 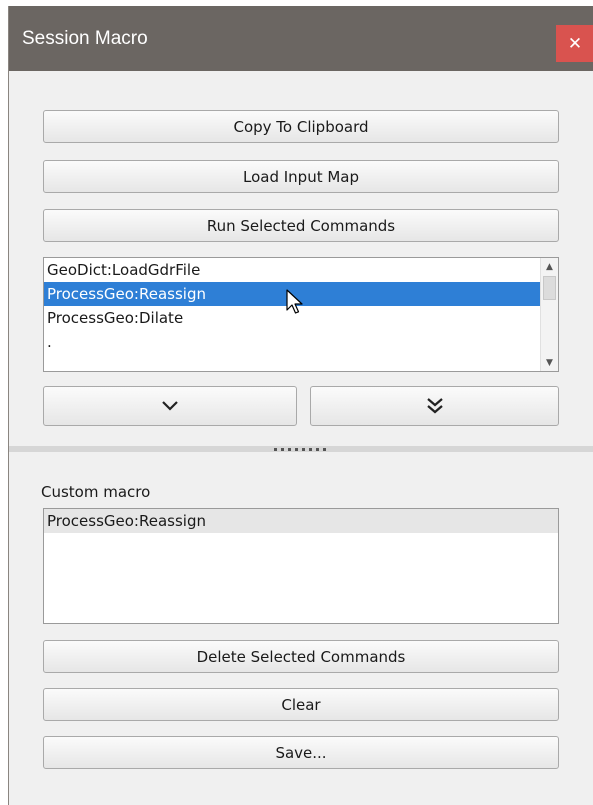 What do you see at coordinates (301, 38) in the screenshot?
I see `title-bar: Session Macro ✕` at bounding box center [301, 38].